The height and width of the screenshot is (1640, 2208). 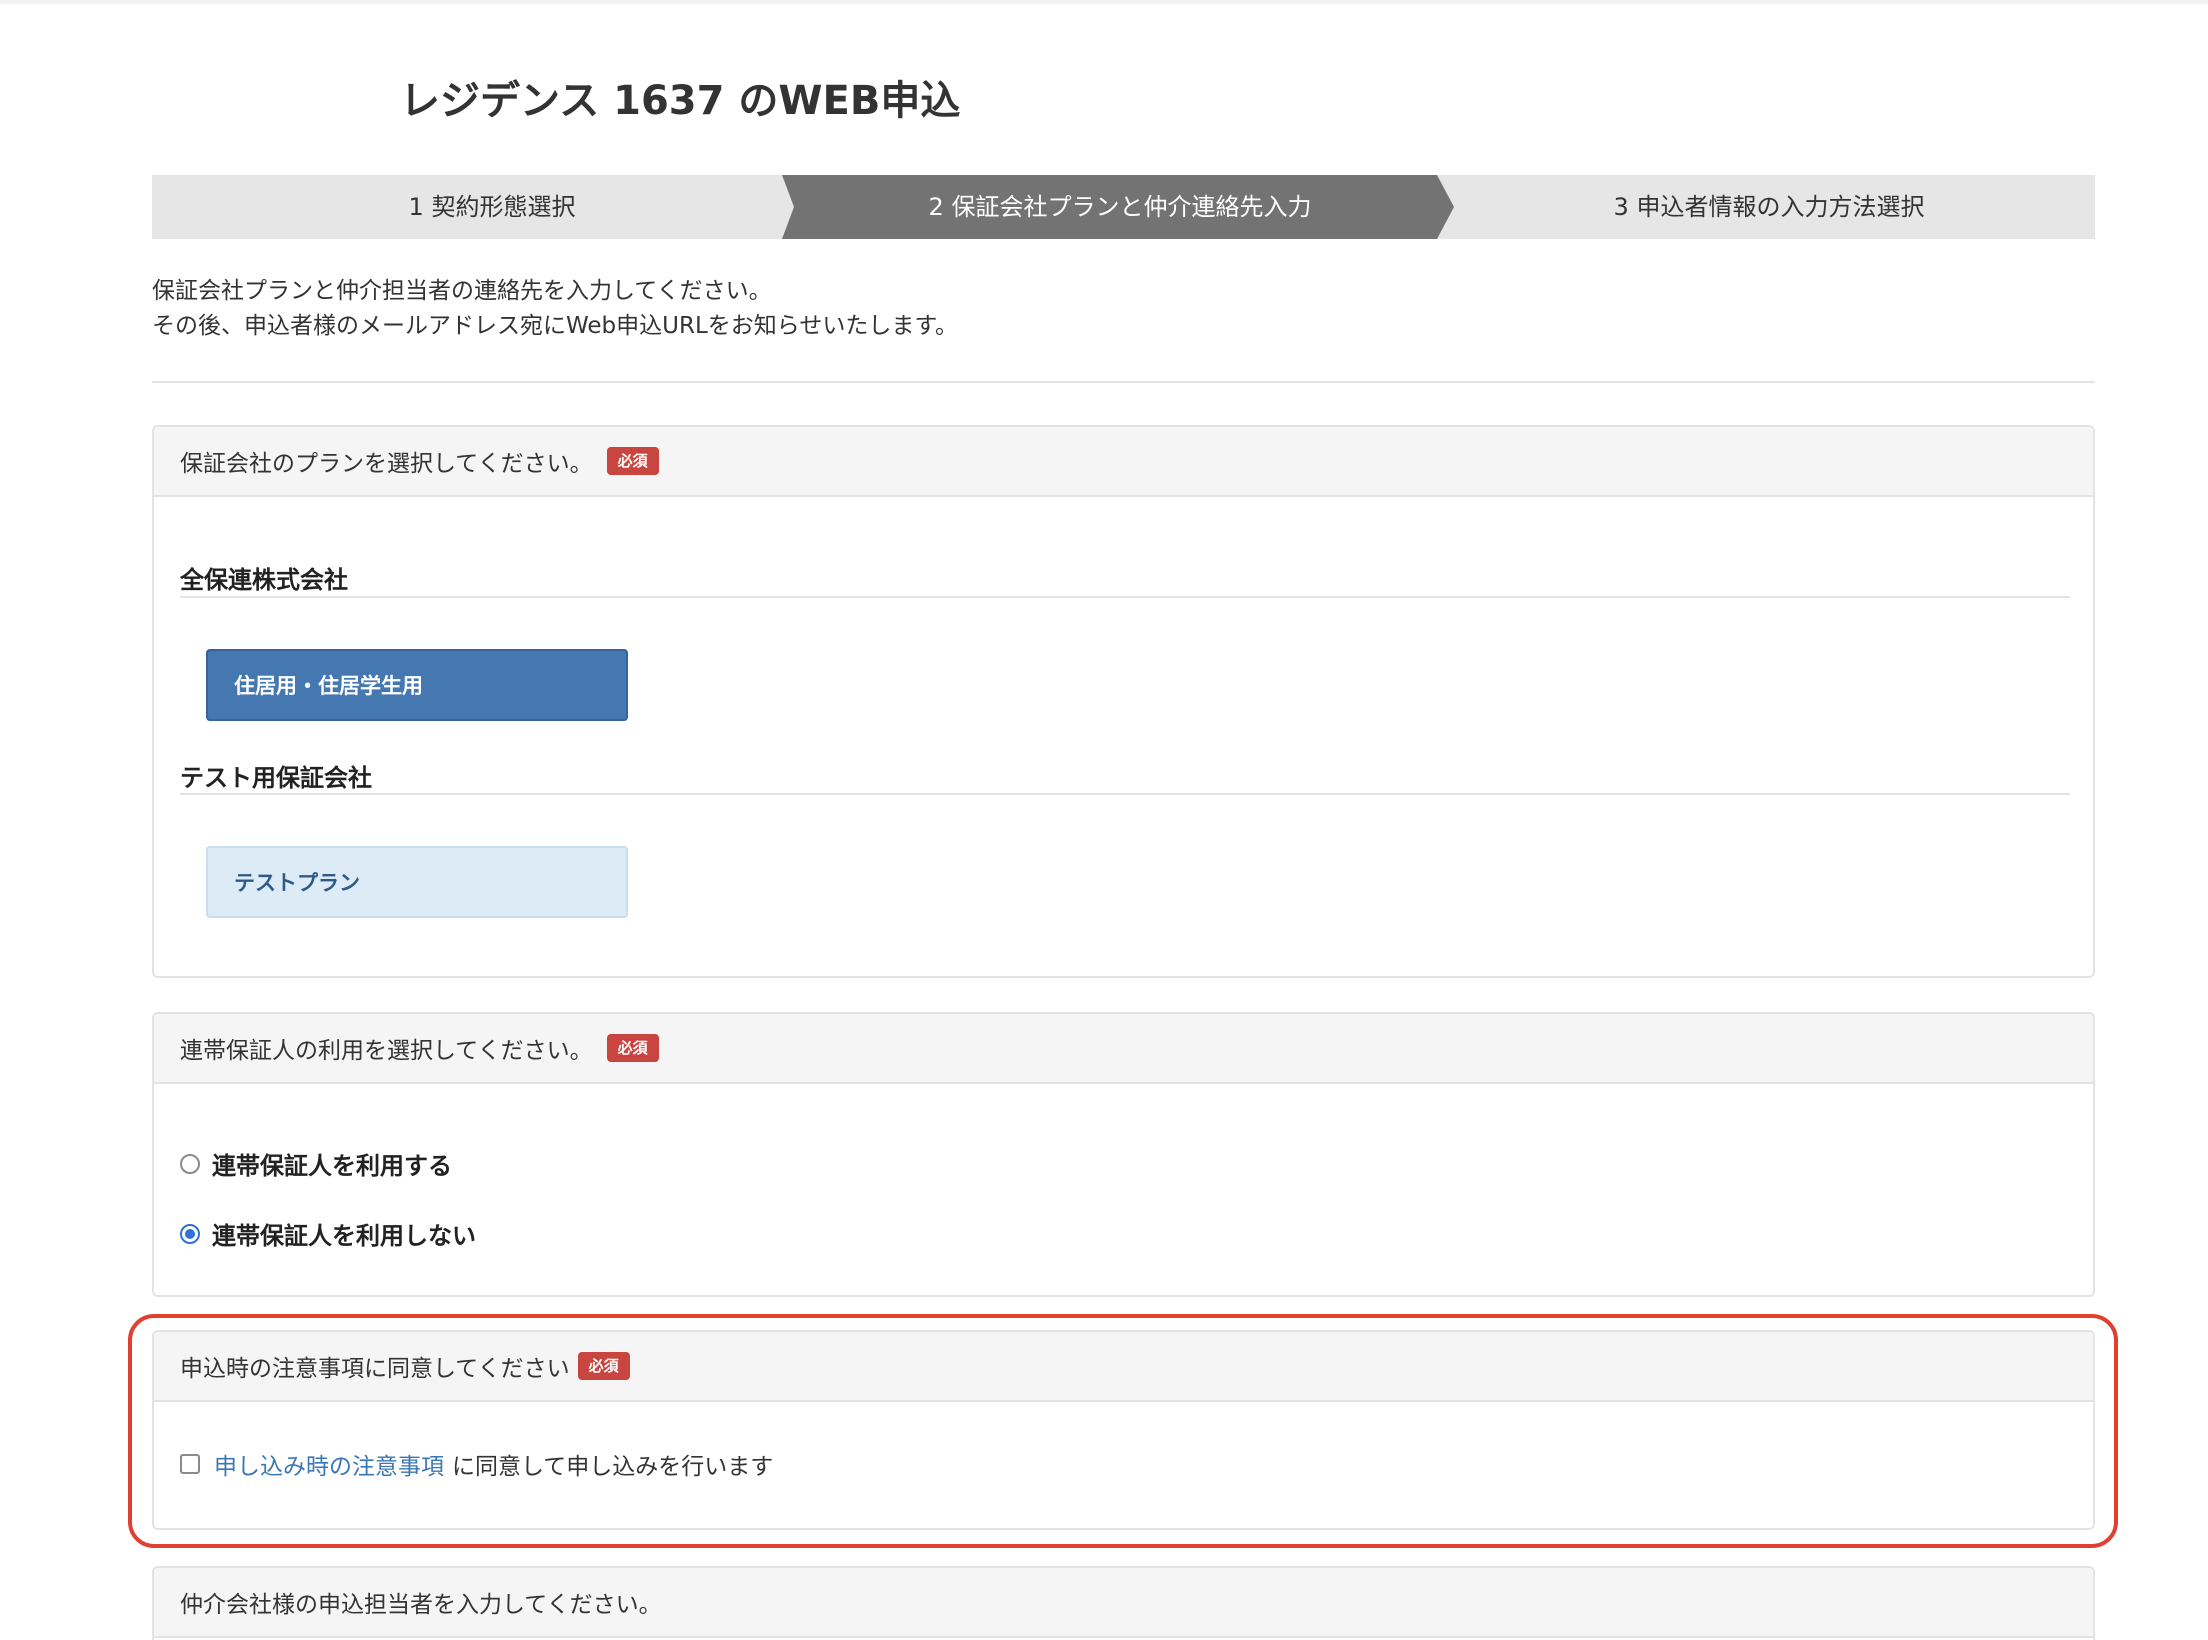 I want to click on page-title: レジデンス 1637 のWEB申込, so click(x=680, y=101).